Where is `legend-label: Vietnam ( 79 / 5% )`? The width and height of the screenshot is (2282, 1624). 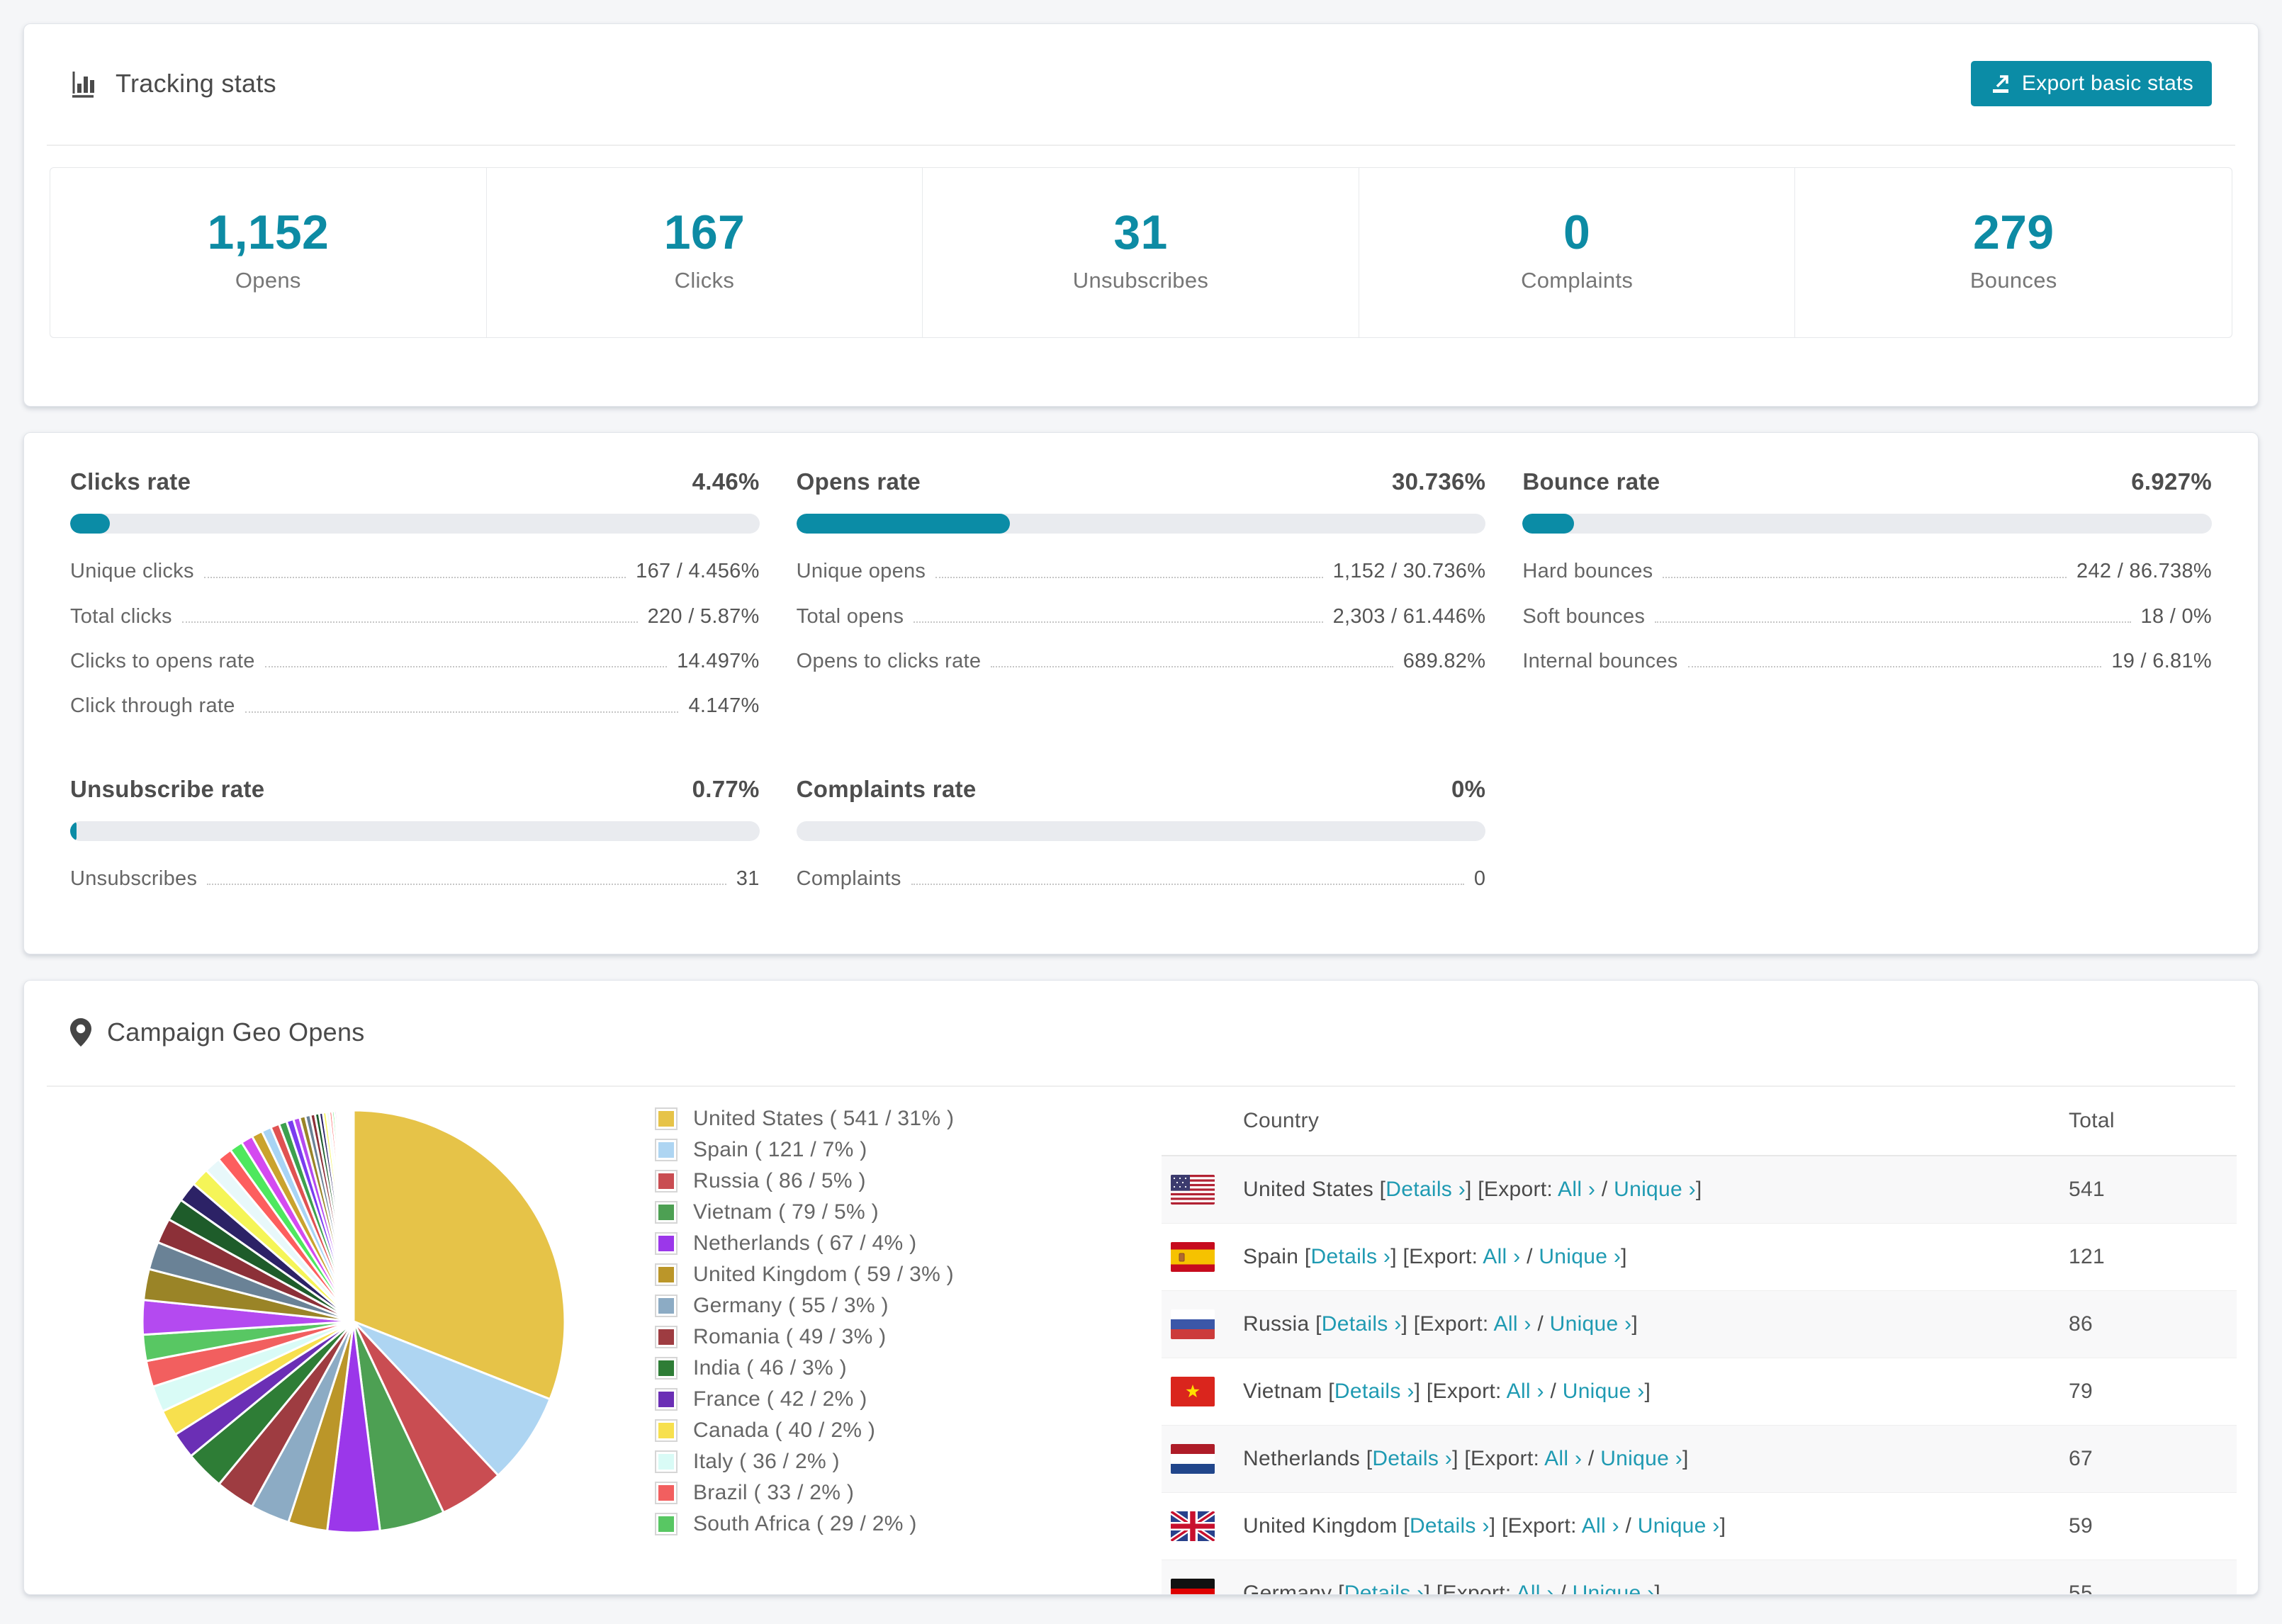 legend-label: Vietnam ( 79 / 5% ) is located at coordinates (786, 1212).